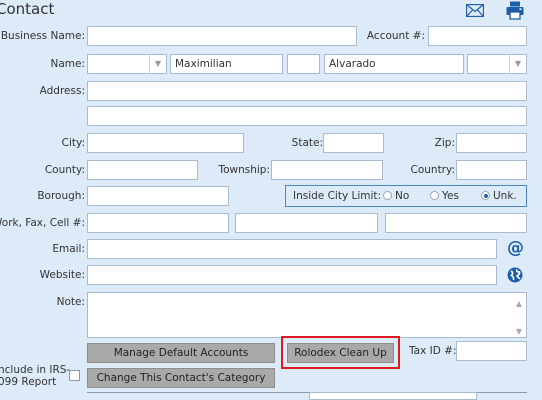  Describe the element at coordinates (327, 170) in the screenshot. I see `township-input` at that location.